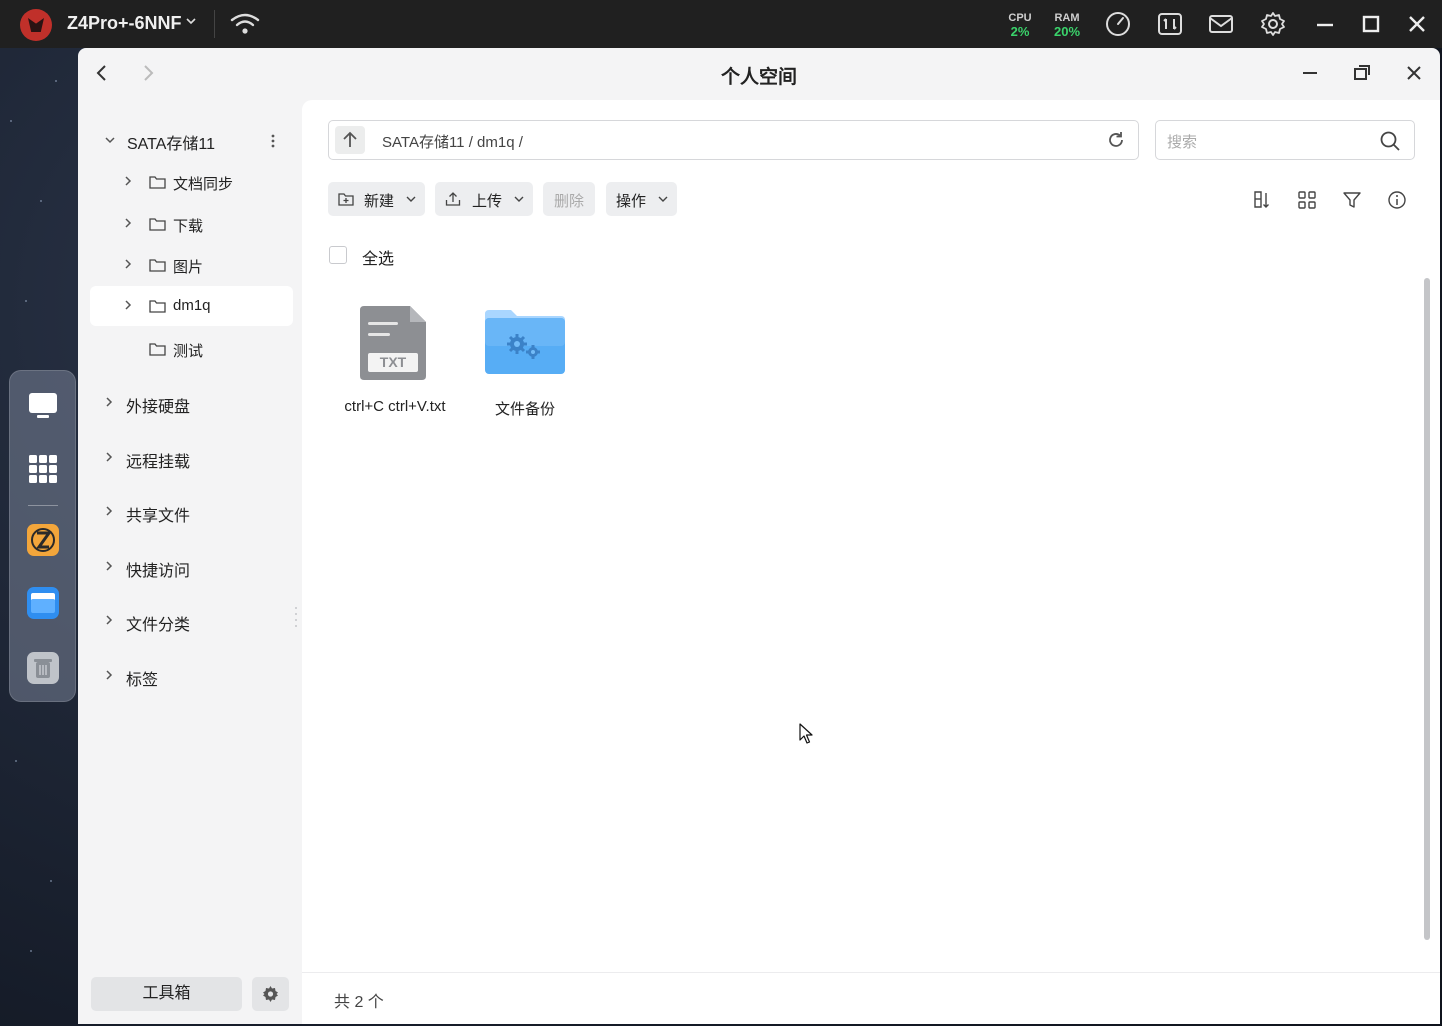  I want to click on upload-button-label: 上传, so click(487, 201).